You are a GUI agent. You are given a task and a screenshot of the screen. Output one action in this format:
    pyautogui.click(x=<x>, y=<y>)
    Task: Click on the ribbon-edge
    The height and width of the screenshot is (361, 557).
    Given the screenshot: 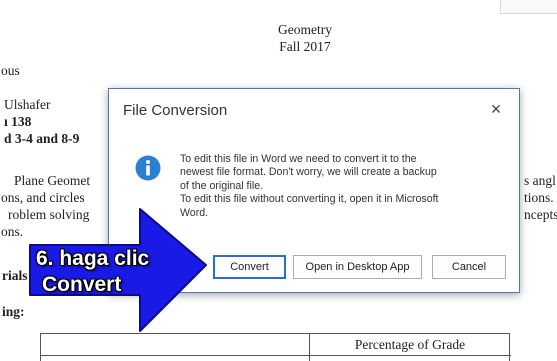 What is the action you would take?
    pyautogui.click(x=528, y=7)
    